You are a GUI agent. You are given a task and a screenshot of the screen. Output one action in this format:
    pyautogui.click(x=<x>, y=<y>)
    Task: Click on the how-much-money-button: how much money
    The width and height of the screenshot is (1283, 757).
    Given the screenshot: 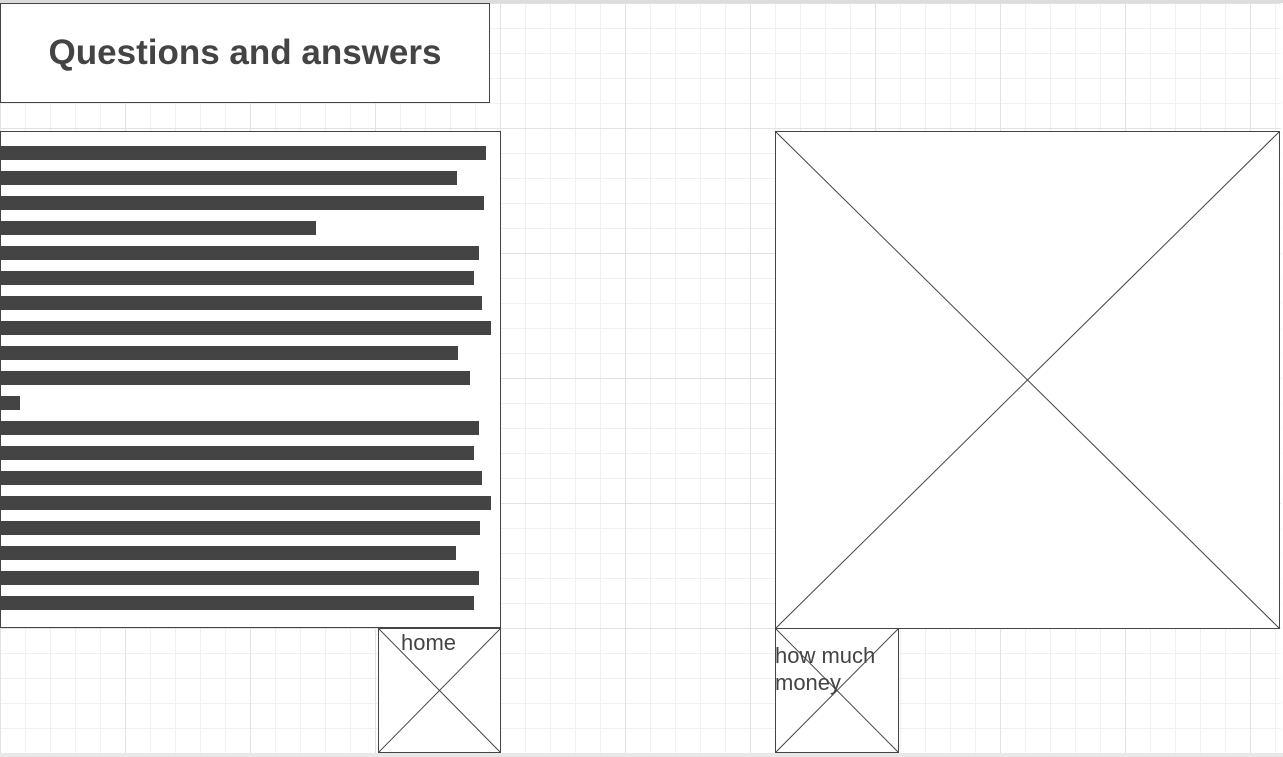 What is the action you would take?
    pyautogui.click(x=837, y=690)
    